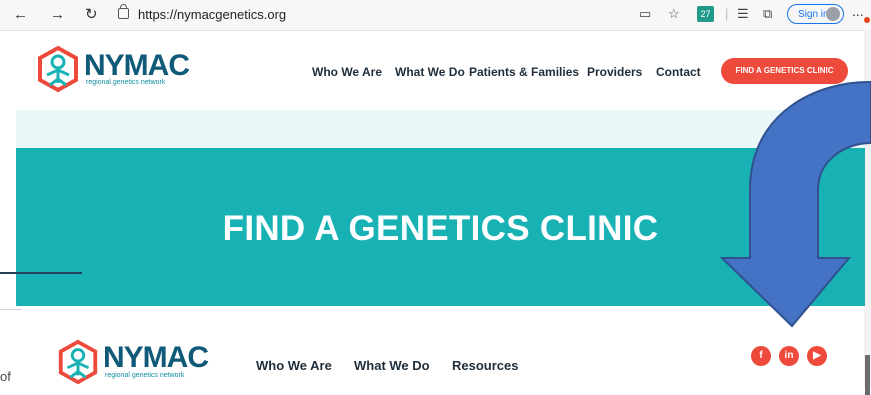 This screenshot has height=395, width=871. What do you see at coordinates (145, 375) in the screenshot?
I see `logo-tagline: regional genetics network` at bounding box center [145, 375].